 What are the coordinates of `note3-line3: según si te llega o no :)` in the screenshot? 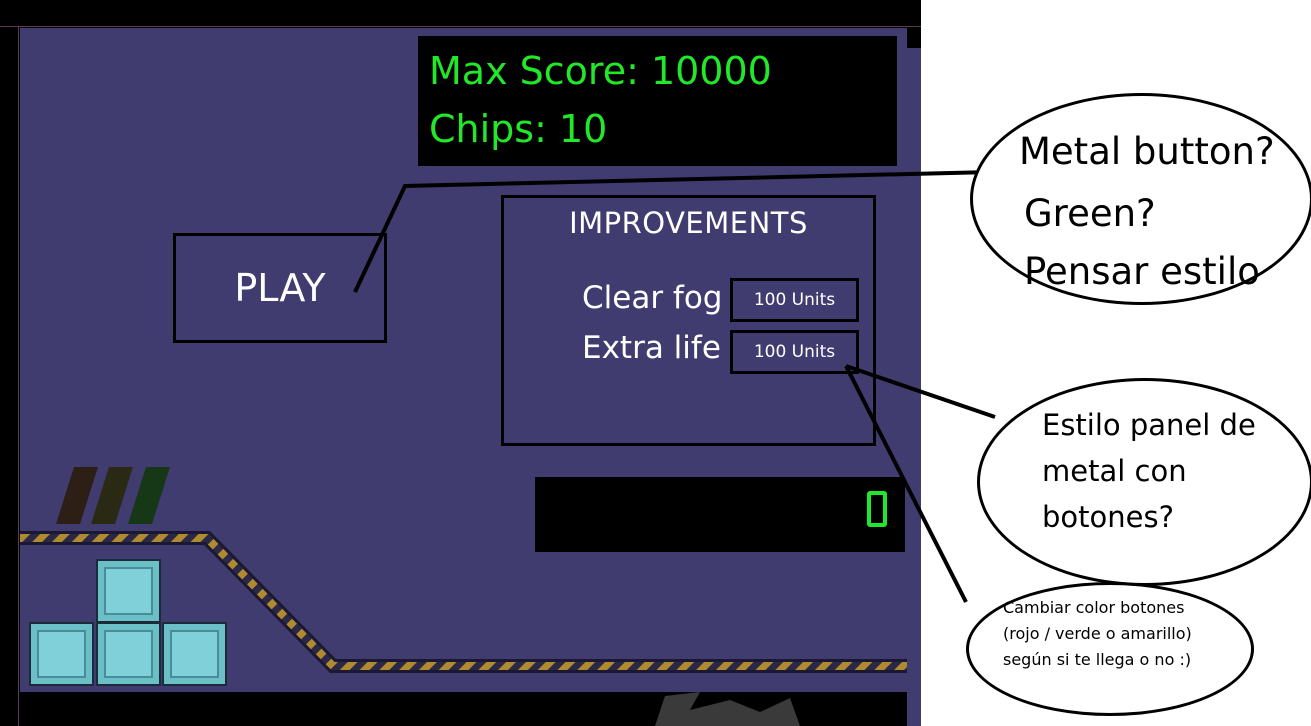 It's located at (1097, 659).